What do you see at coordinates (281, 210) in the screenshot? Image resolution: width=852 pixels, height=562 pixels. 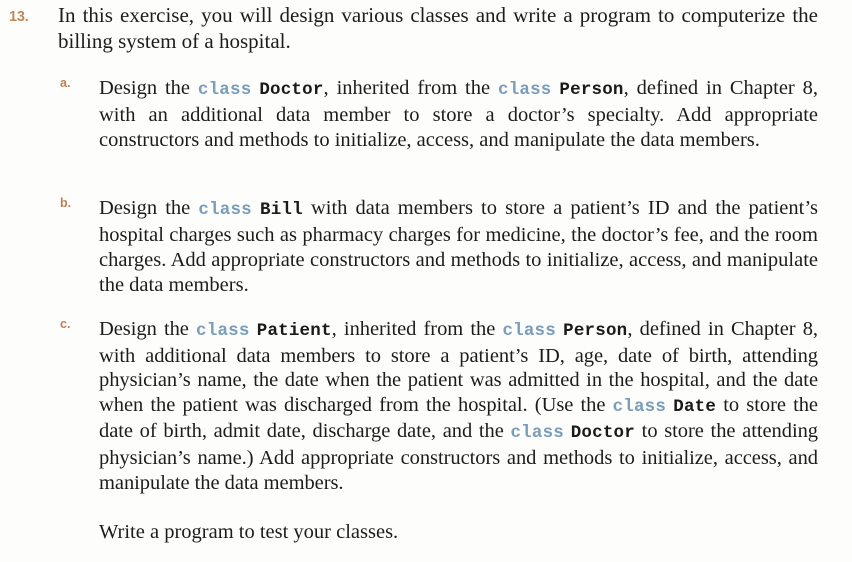 I see `code-identifier: Bill` at bounding box center [281, 210].